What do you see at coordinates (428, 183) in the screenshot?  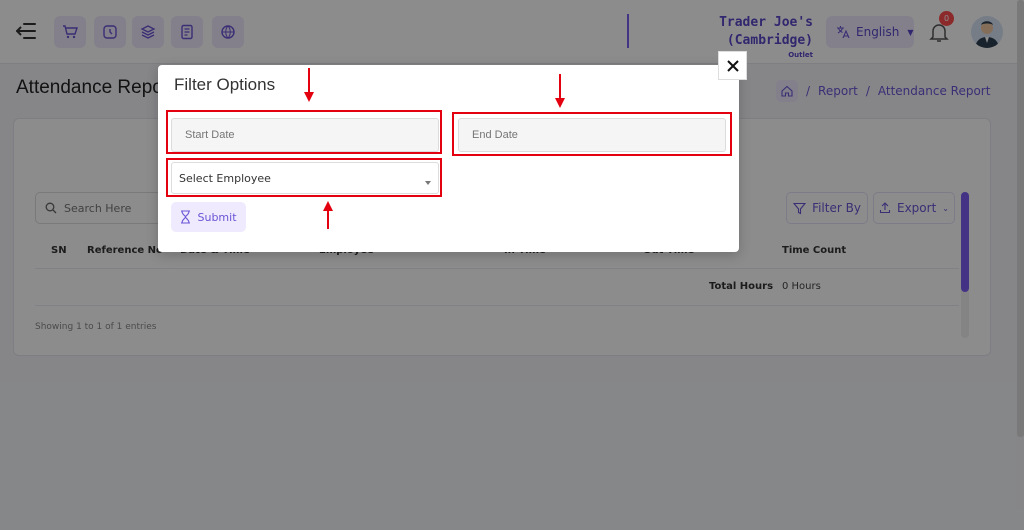 I see `dropdown-caret-icon` at bounding box center [428, 183].